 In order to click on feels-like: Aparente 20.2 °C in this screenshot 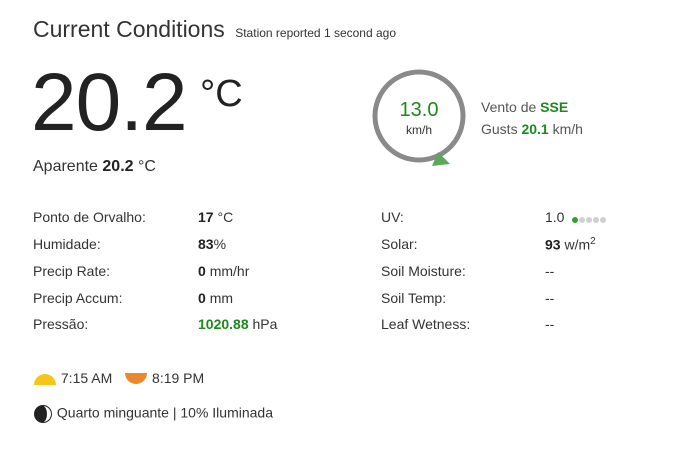, I will do `click(94, 167)`.